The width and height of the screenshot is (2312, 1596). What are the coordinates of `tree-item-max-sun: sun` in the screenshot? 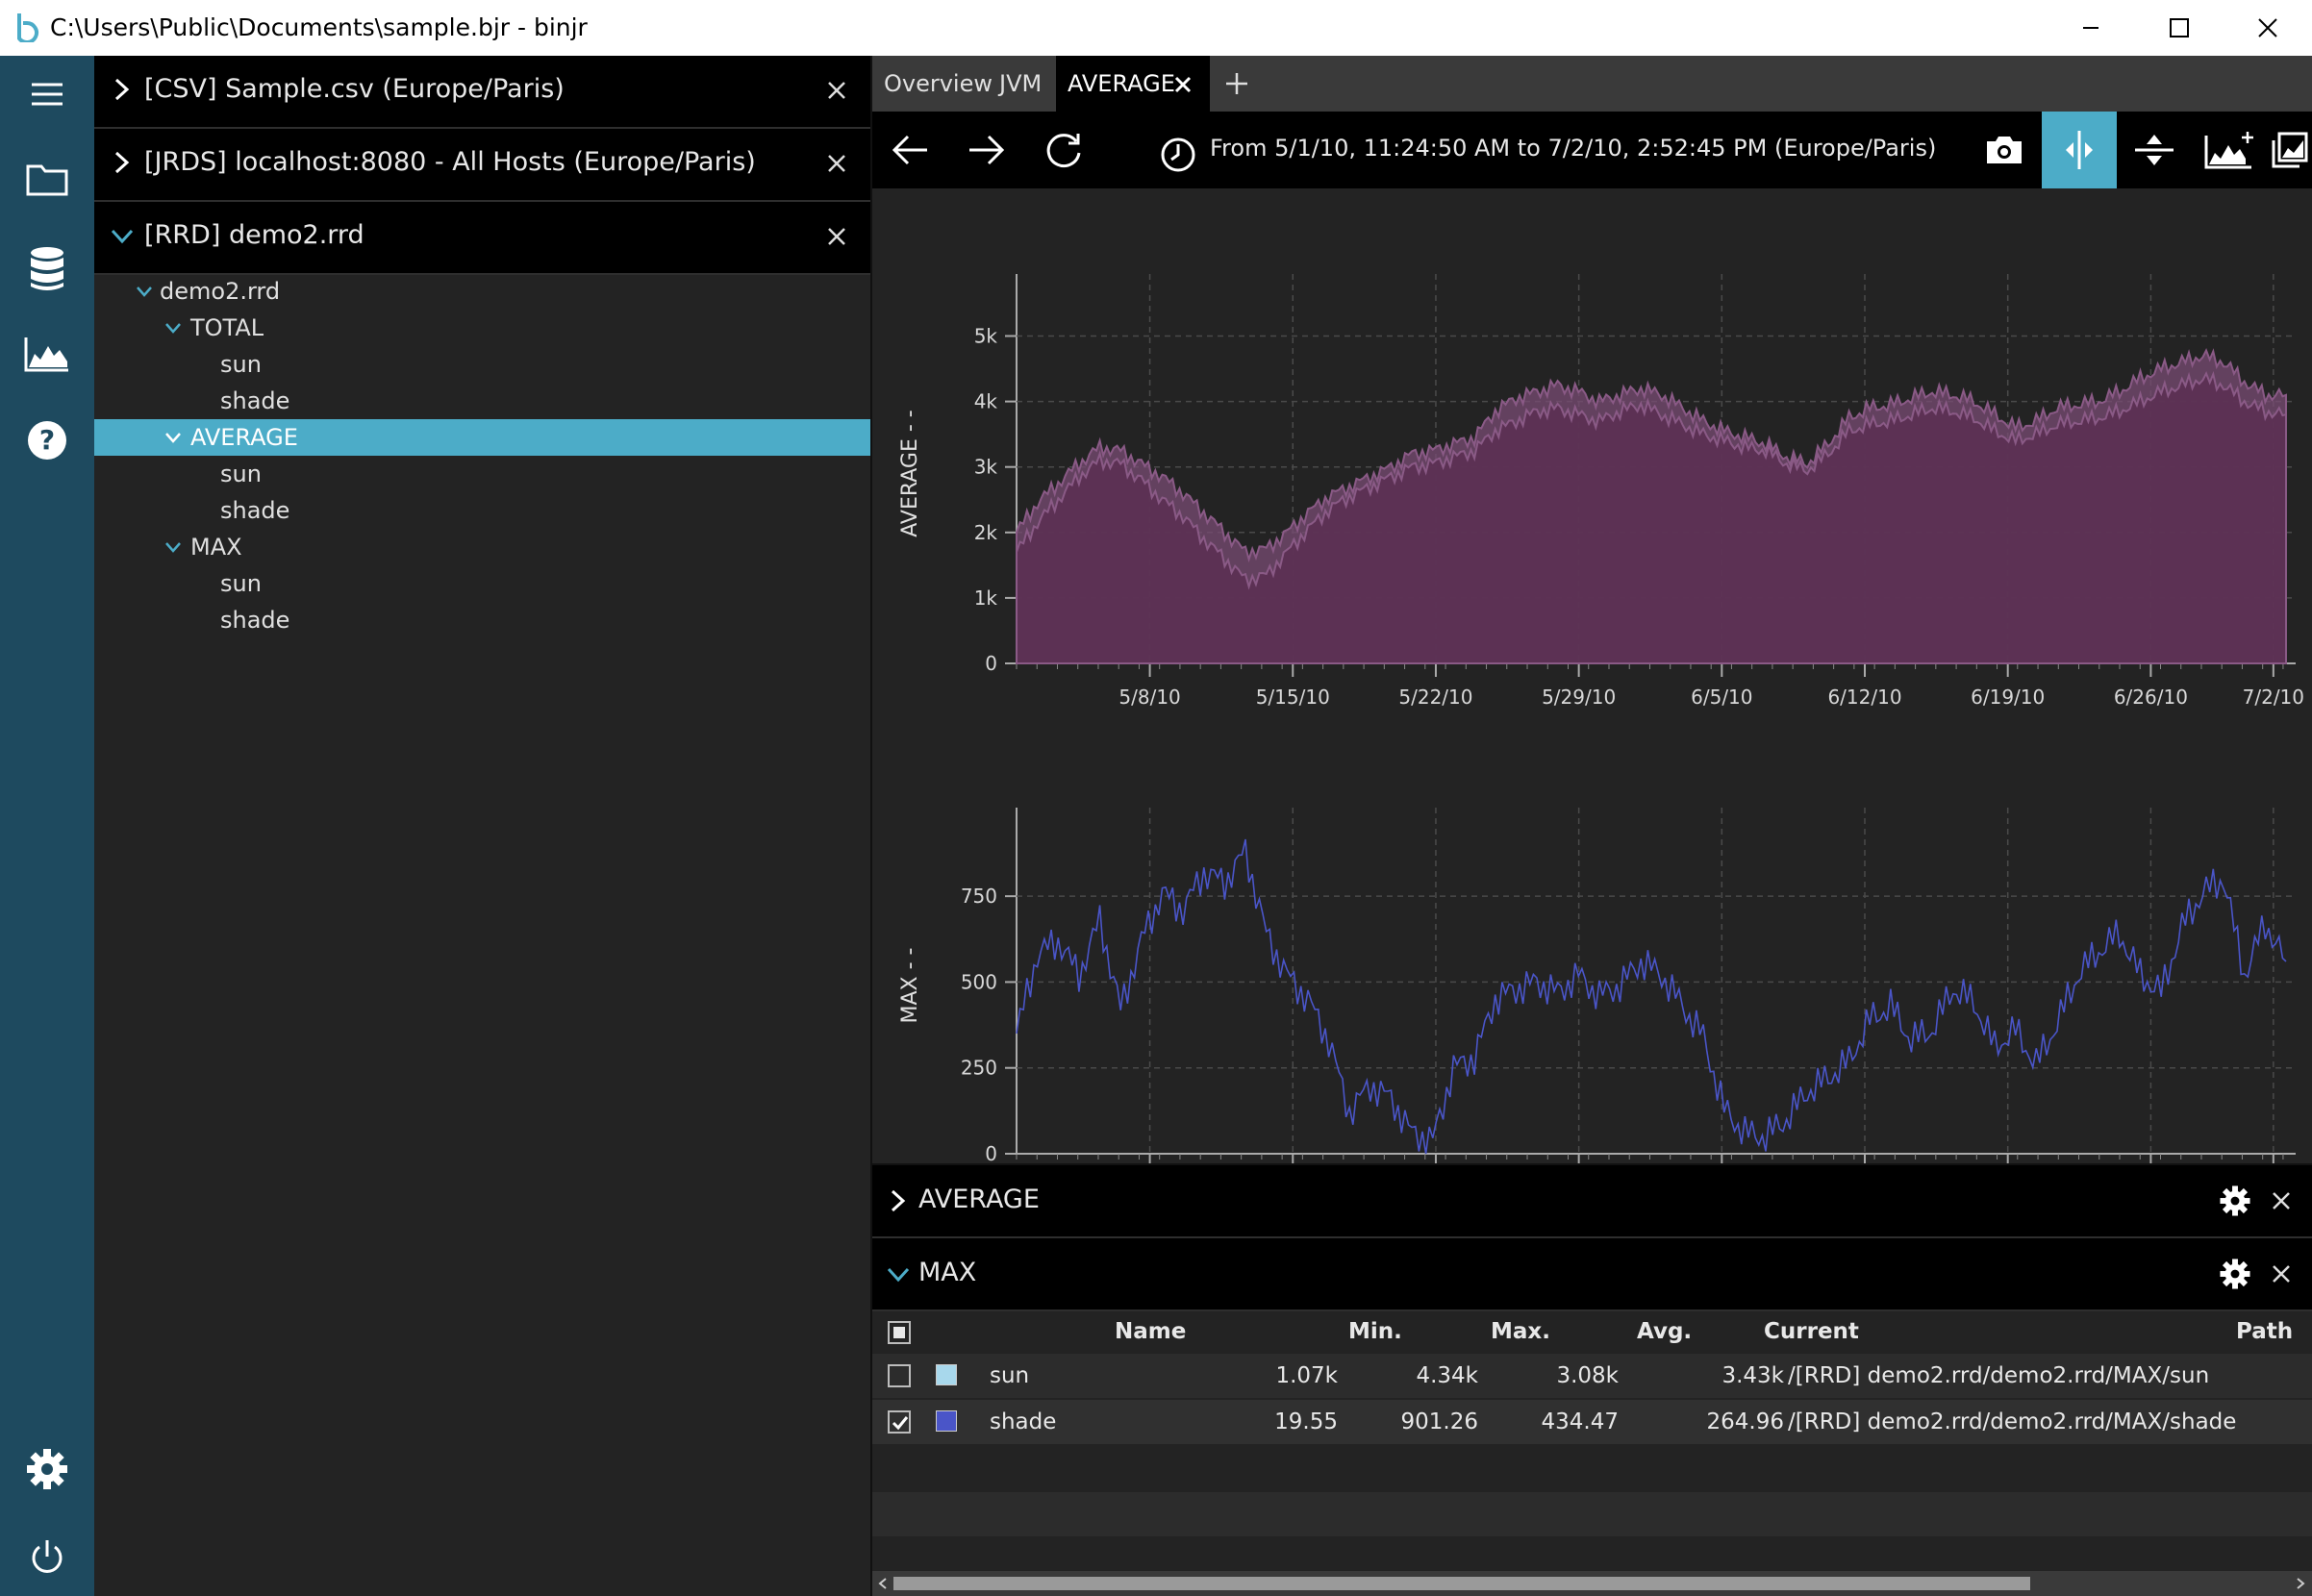 It's located at (482, 583).